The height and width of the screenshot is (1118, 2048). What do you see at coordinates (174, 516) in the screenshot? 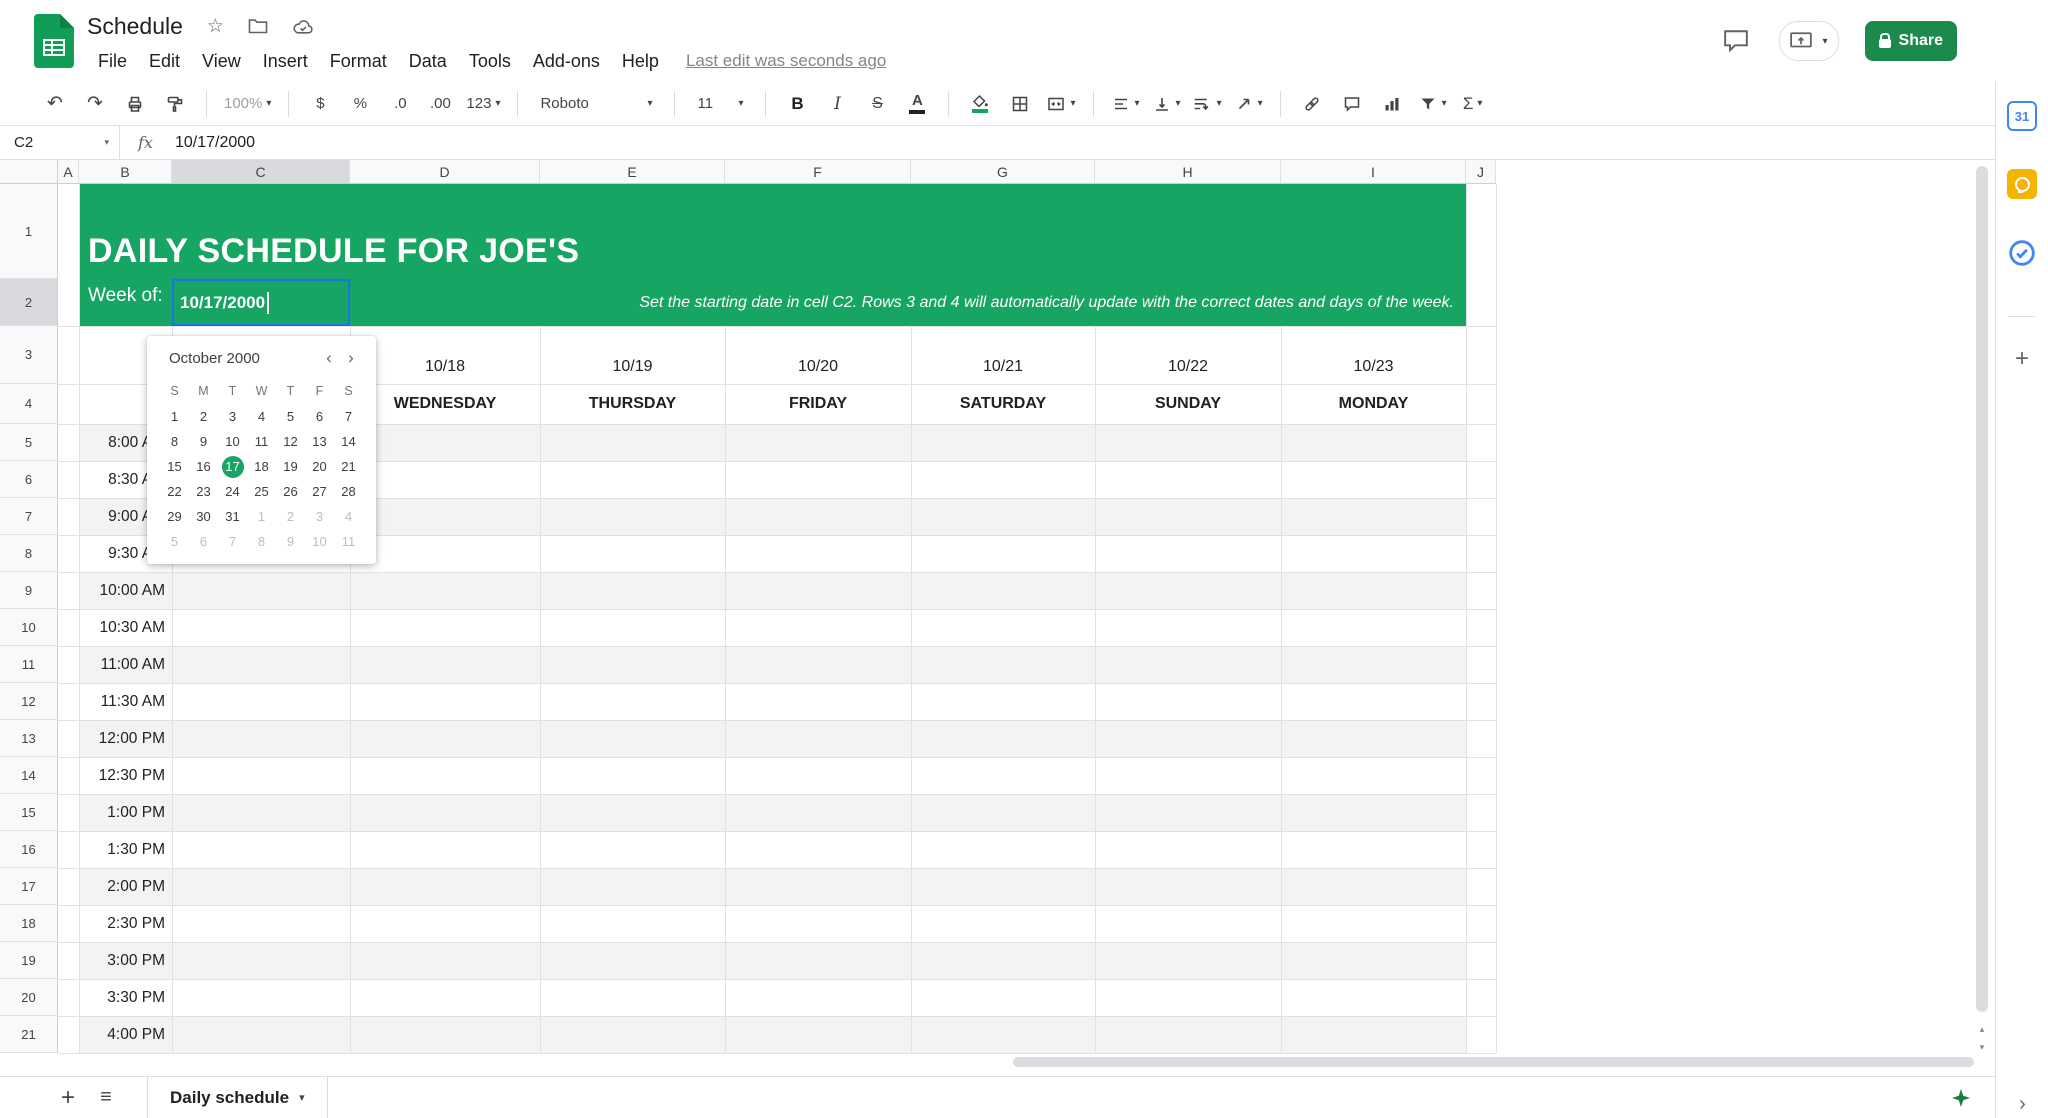
I see `calendar-day: 29` at bounding box center [174, 516].